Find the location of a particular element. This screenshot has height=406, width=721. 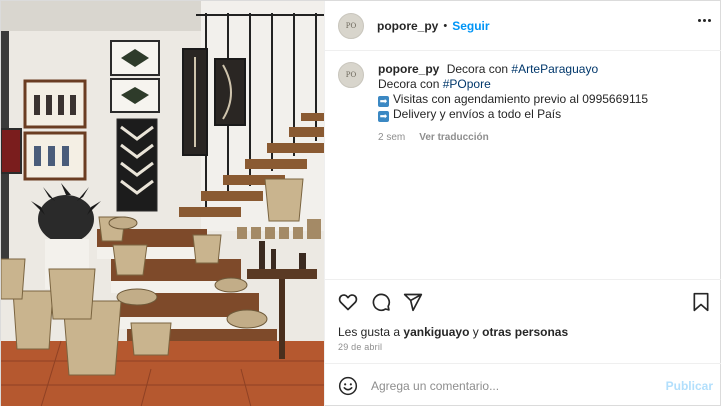

caption-line-1: popore_py Decora con #ArteParaguayo is located at coordinates (513, 69).